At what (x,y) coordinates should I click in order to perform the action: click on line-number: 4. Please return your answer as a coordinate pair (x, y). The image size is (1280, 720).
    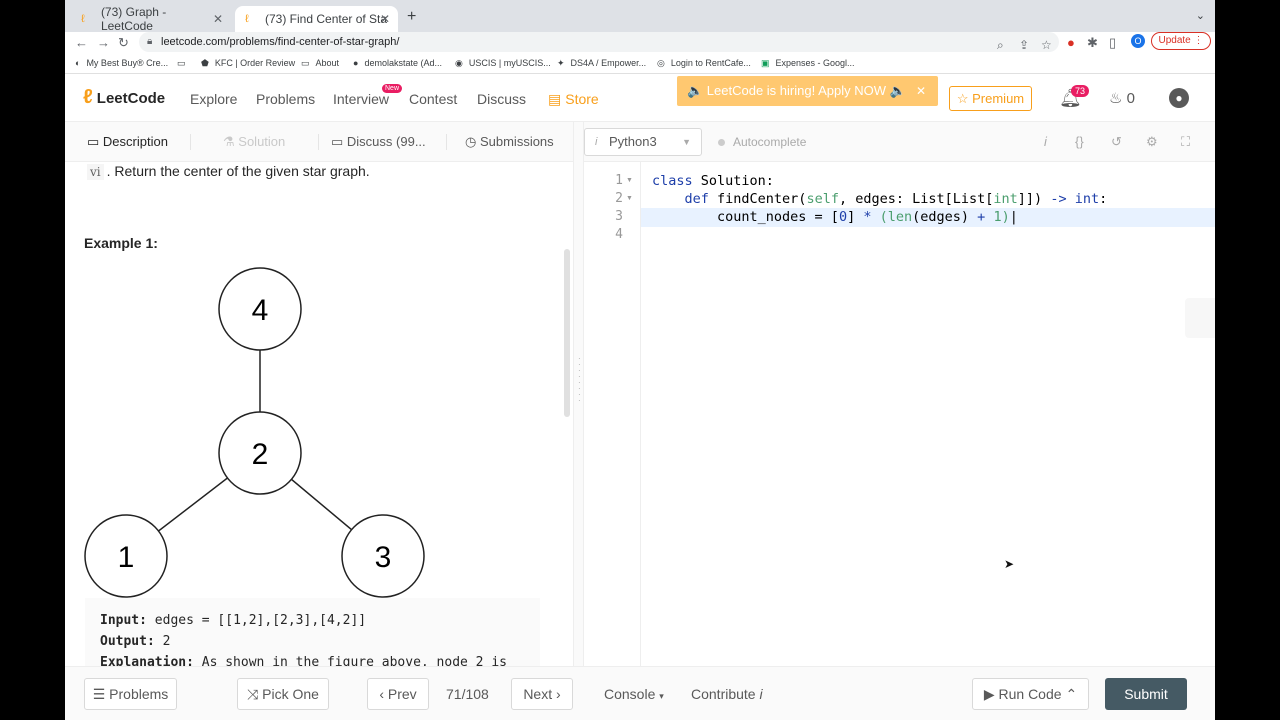
    Looking at the image, I should click on (619, 234).